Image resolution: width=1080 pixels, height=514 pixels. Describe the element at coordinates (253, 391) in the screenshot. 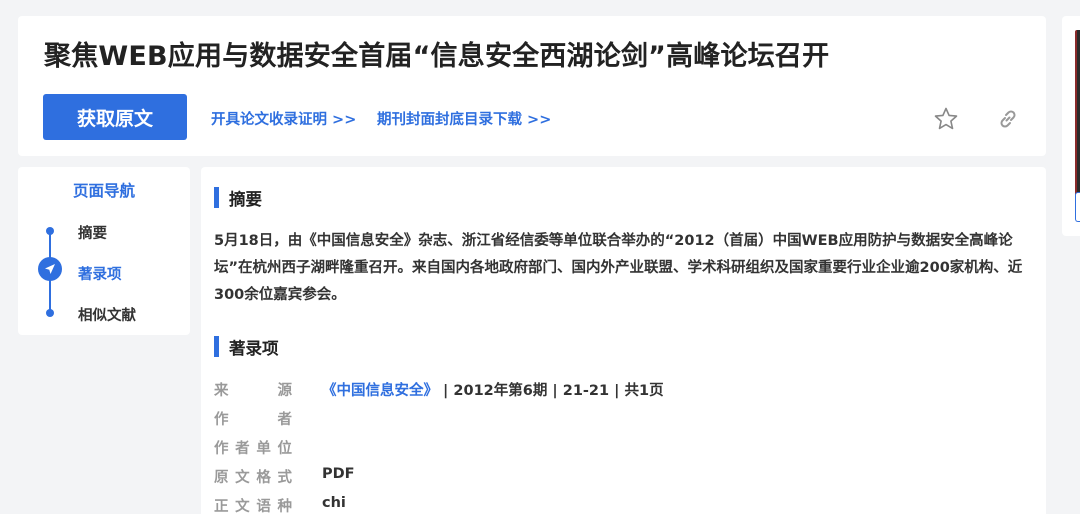

I see `record-label: 来源` at that location.